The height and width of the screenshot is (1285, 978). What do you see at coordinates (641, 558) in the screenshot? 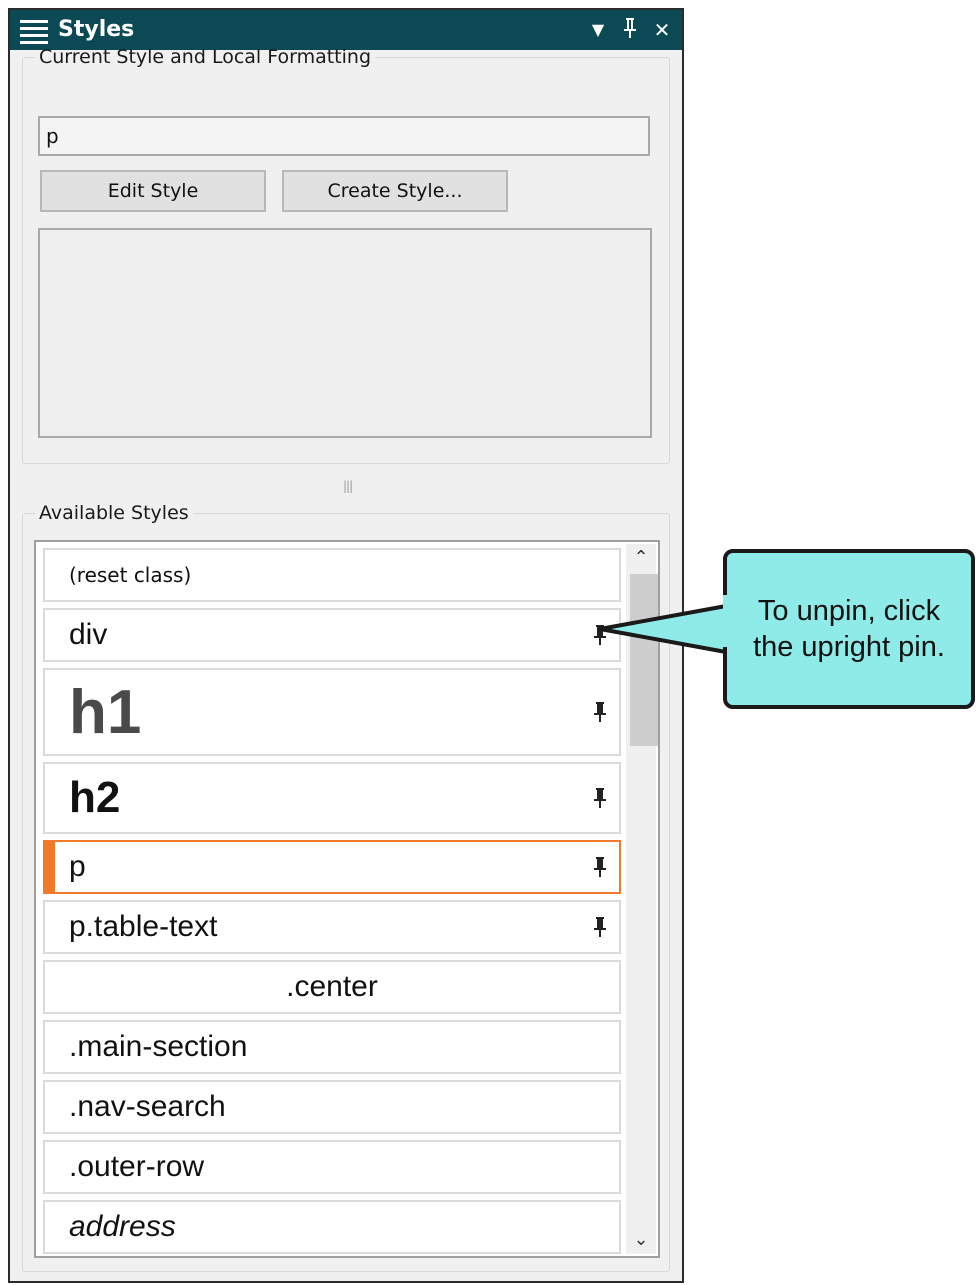
I see `scroll-up-icon: ⌃` at bounding box center [641, 558].